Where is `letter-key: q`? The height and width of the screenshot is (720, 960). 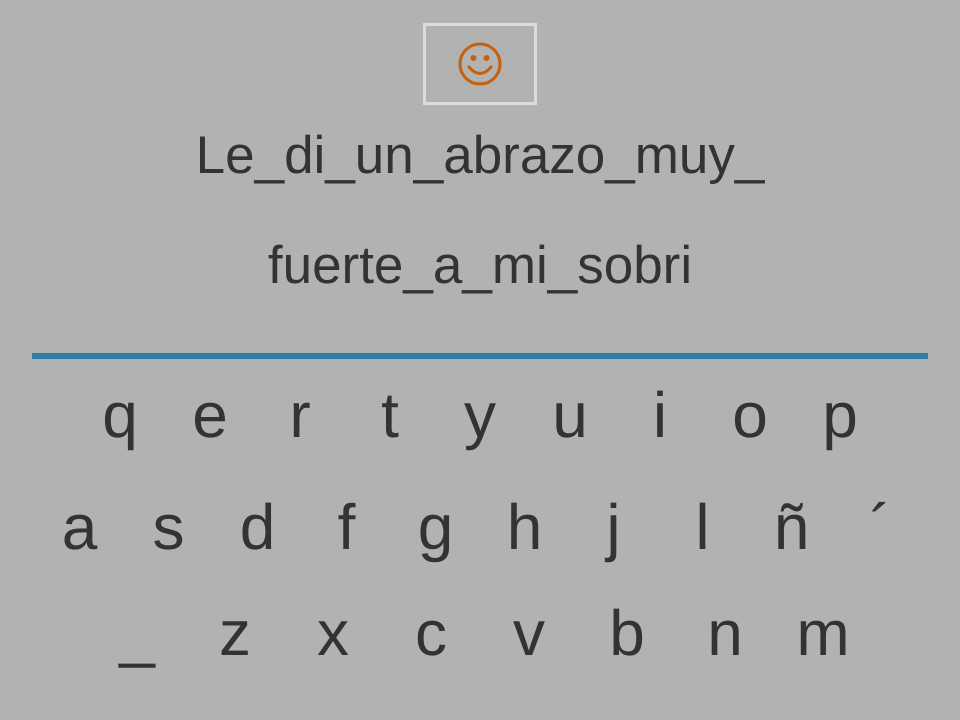
letter-key: q is located at coordinates (120, 415).